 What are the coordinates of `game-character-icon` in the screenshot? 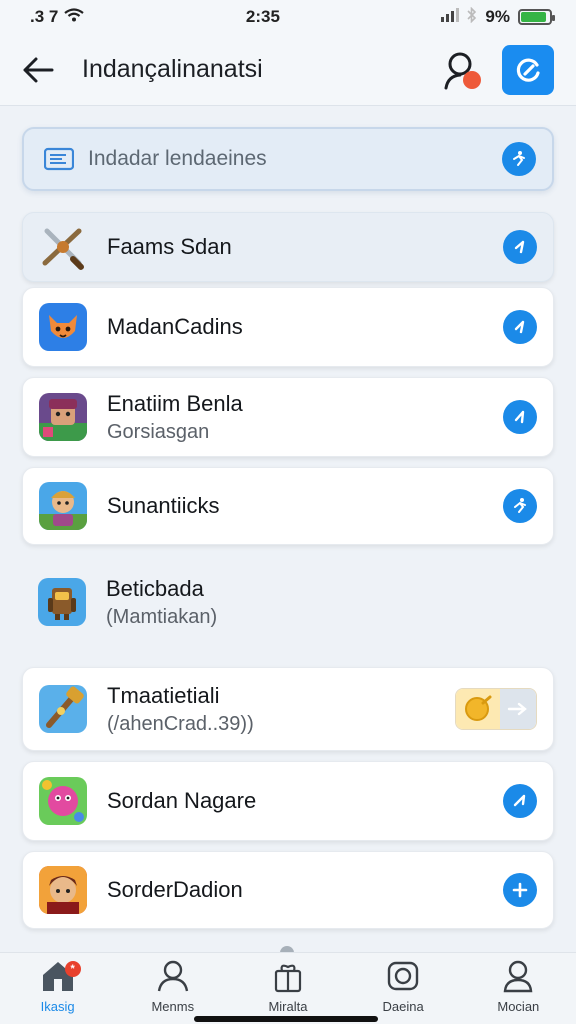 It's located at (63, 417).